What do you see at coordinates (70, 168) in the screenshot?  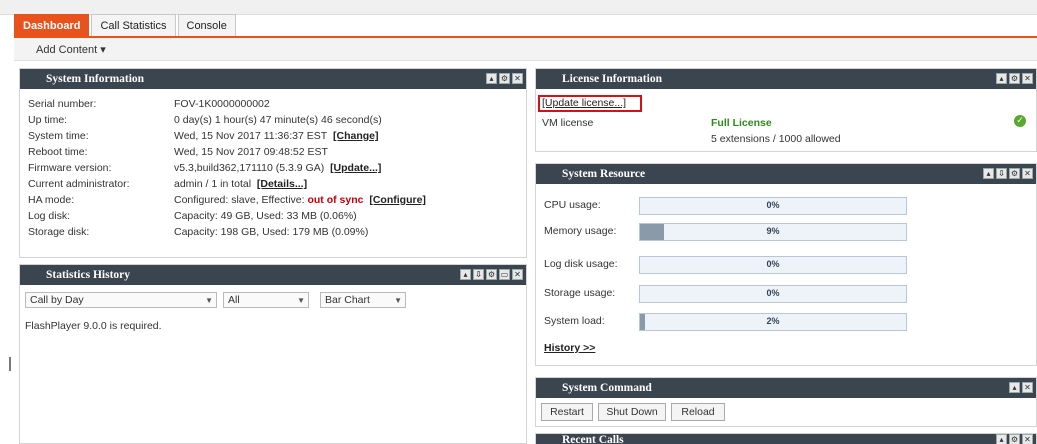 I see `info-label: Firmware version:` at bounding box center [70, 168].